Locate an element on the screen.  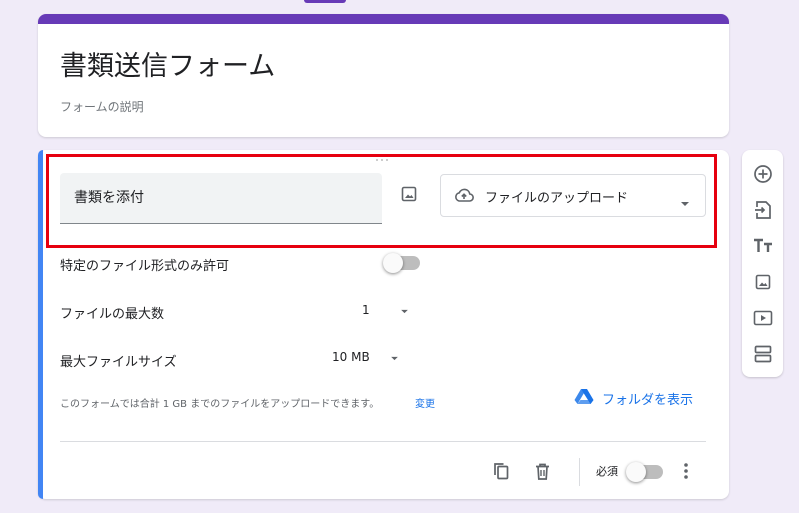
active-card-accent is located at coordinates (40, 324).